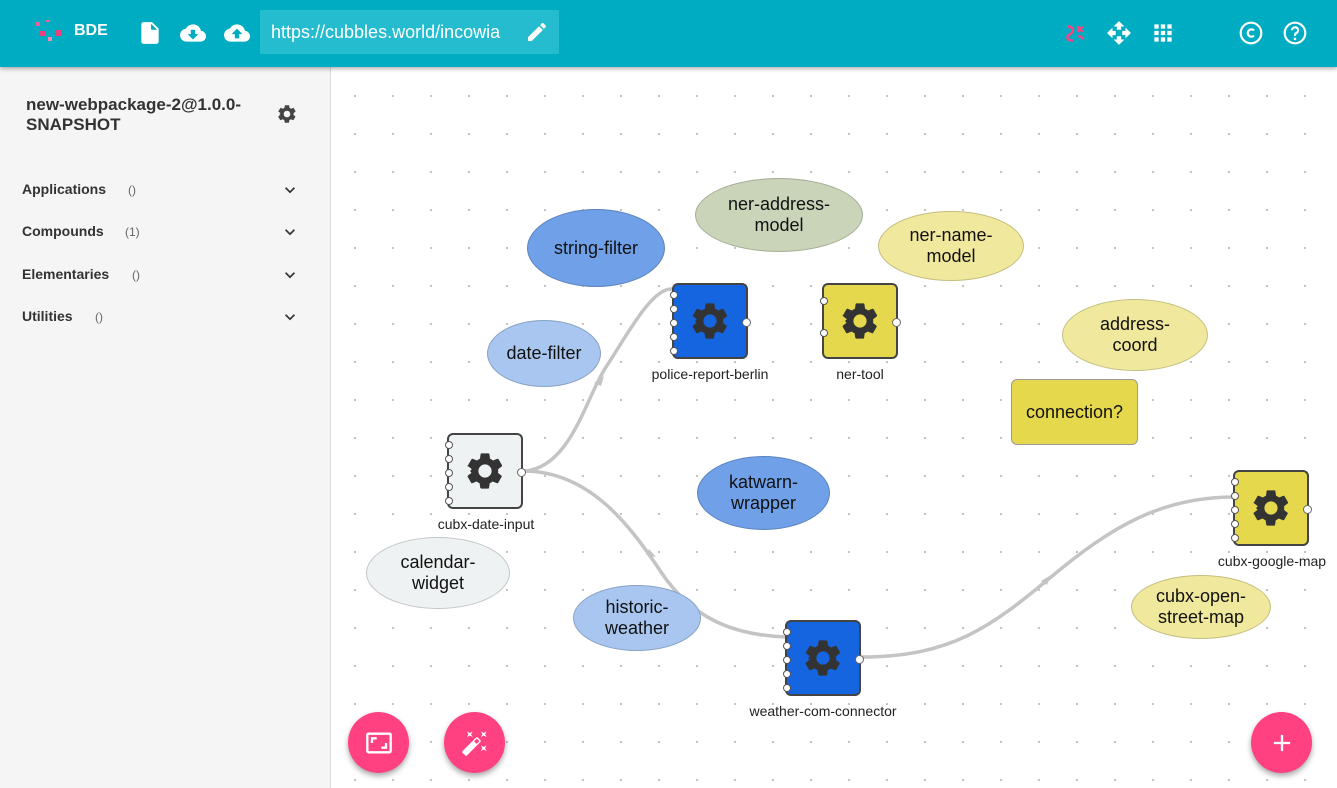 The width and height of the screenshot is (1337, 788). I want to click on node-connection: connection?, so click(1074, 412).